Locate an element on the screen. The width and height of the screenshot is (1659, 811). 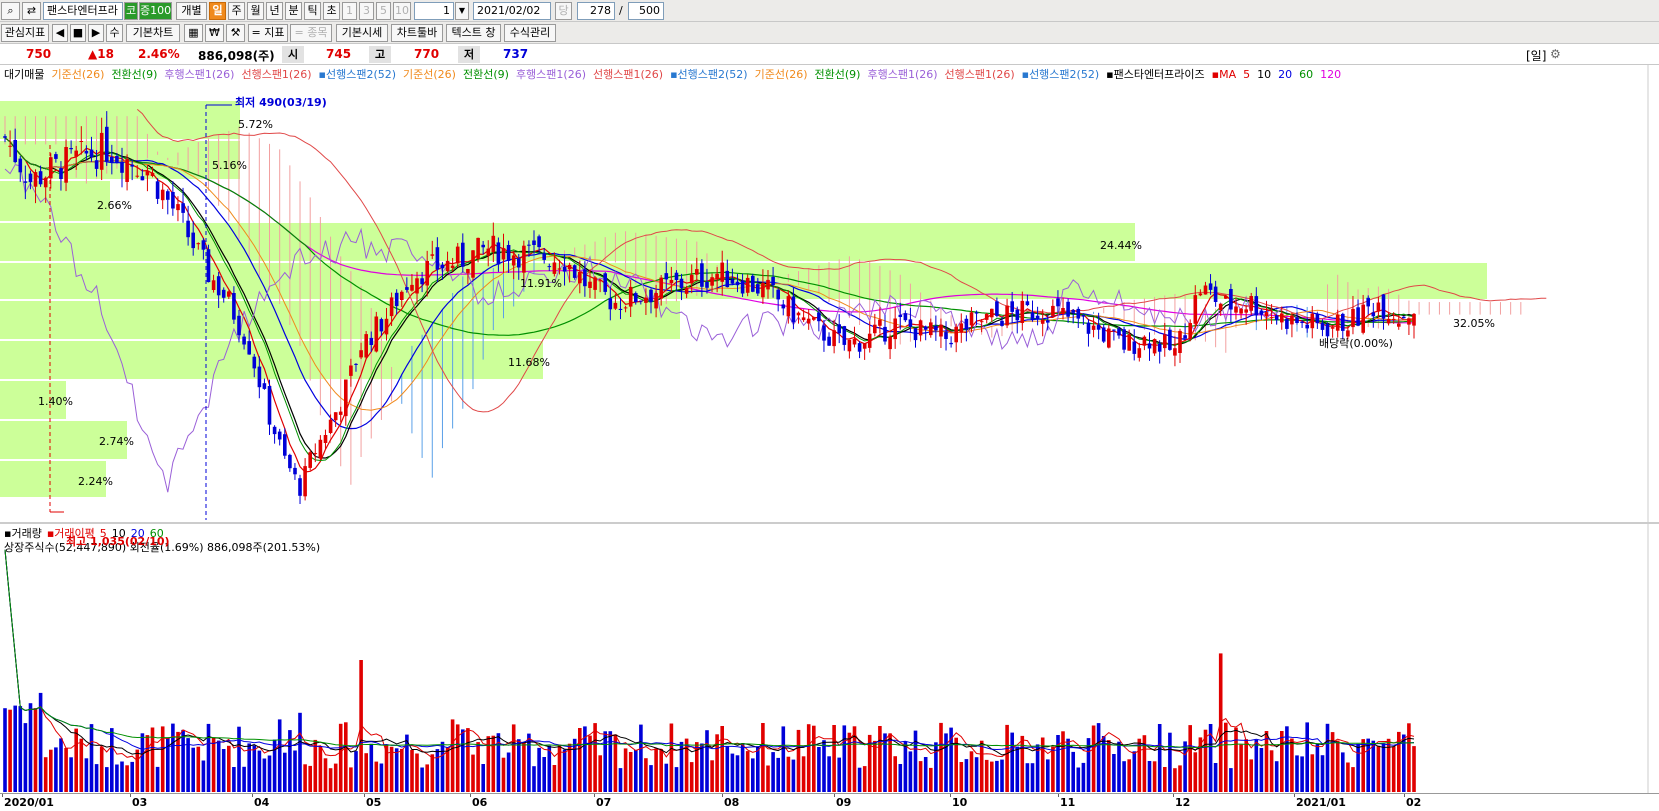
prev-arrow-icon: ◀ is located at coordinates (60, 33).